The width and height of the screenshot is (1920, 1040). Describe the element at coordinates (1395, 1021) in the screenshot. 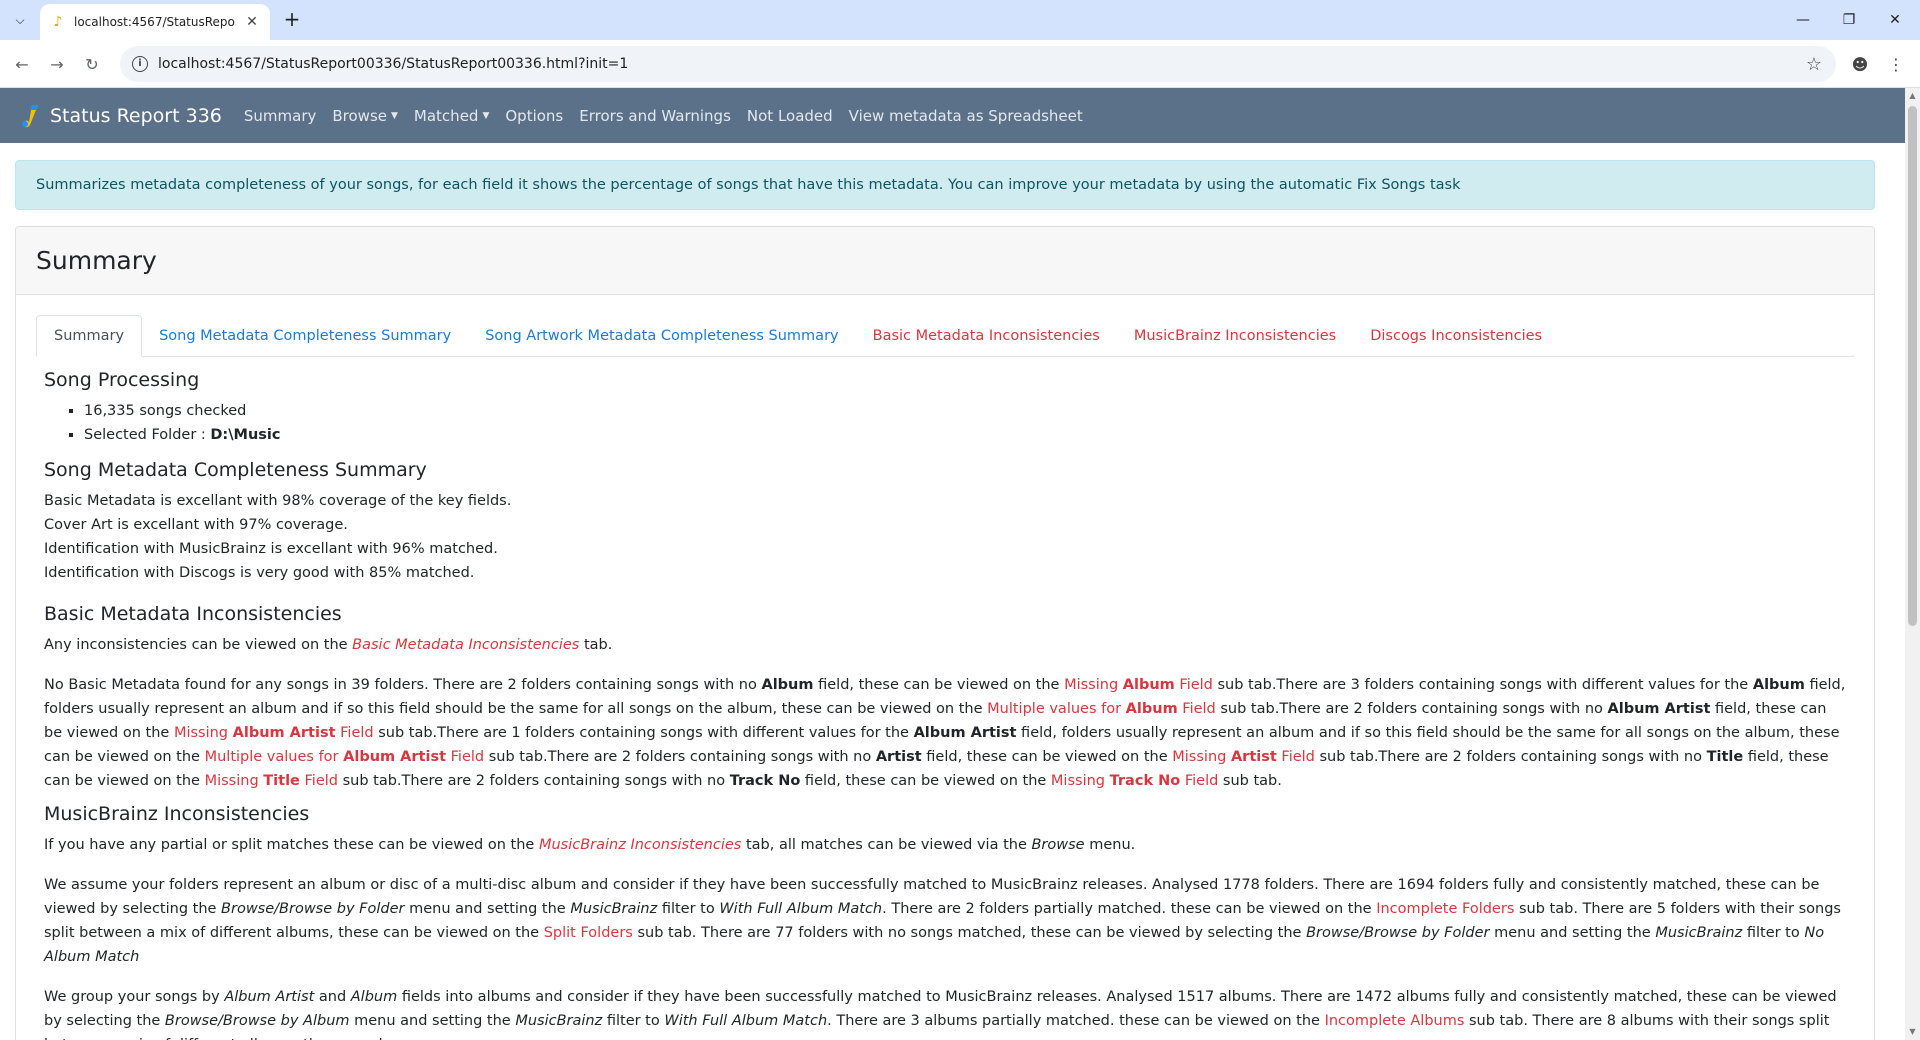

I see `incomplete-albums-link: Incomplete Albums` at that location.